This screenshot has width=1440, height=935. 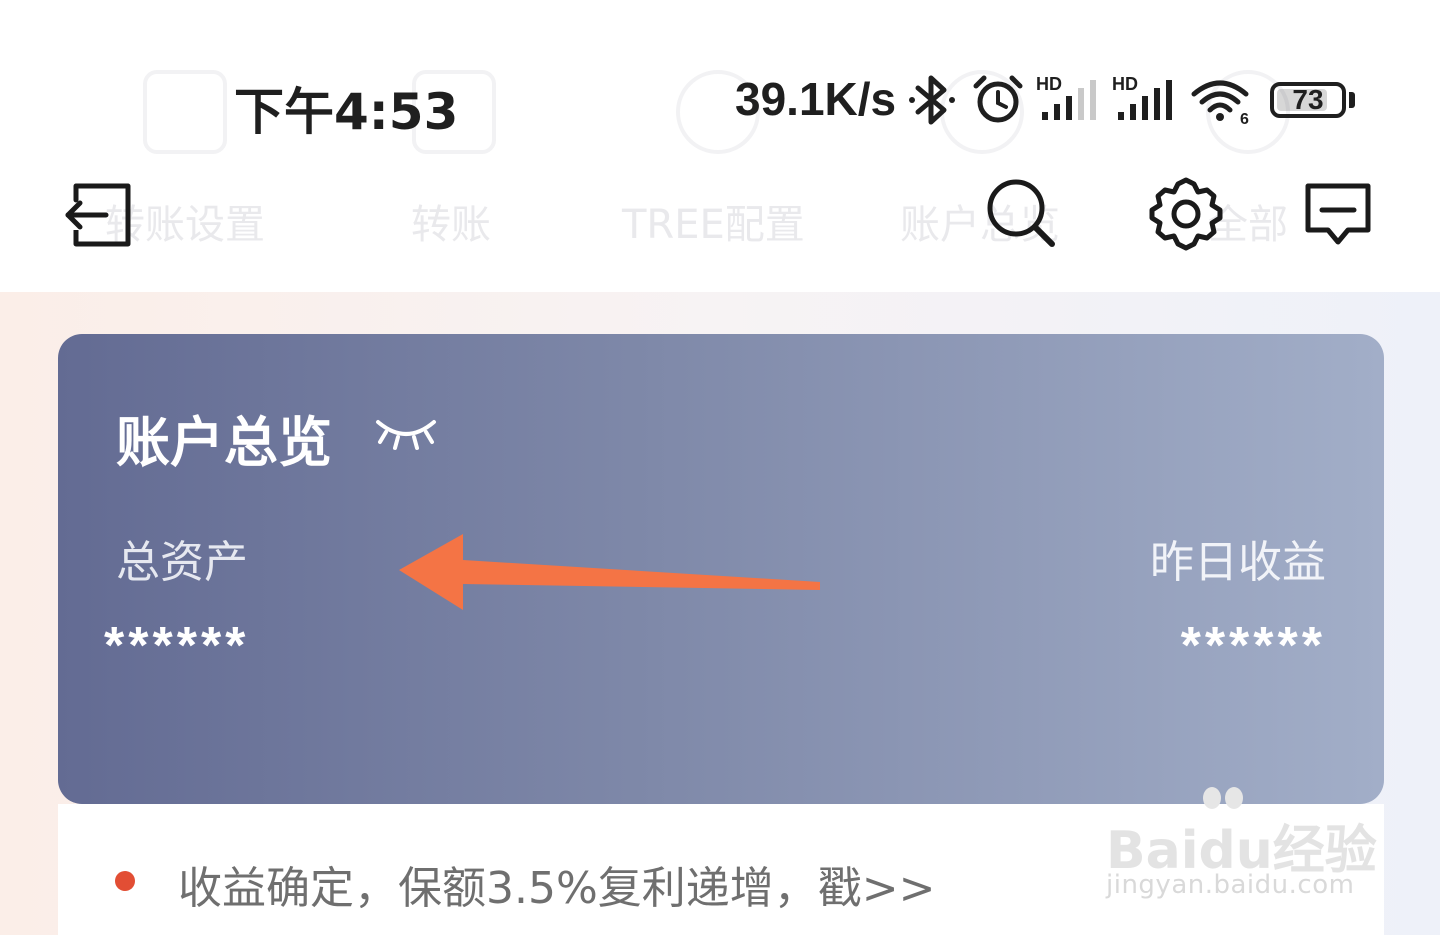 I want to click on ghost-tab-transfer: 转账, so click(x=451, y=225).